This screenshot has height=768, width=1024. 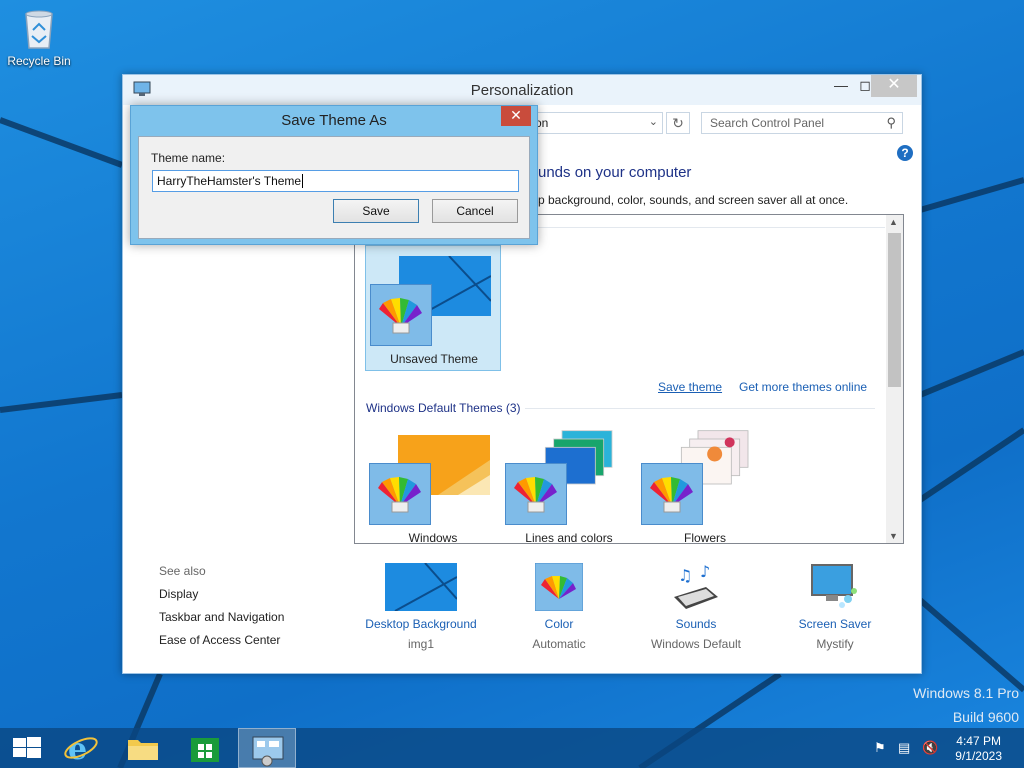 I want to click on theme-label: Windows, so click(x=433, y=537).